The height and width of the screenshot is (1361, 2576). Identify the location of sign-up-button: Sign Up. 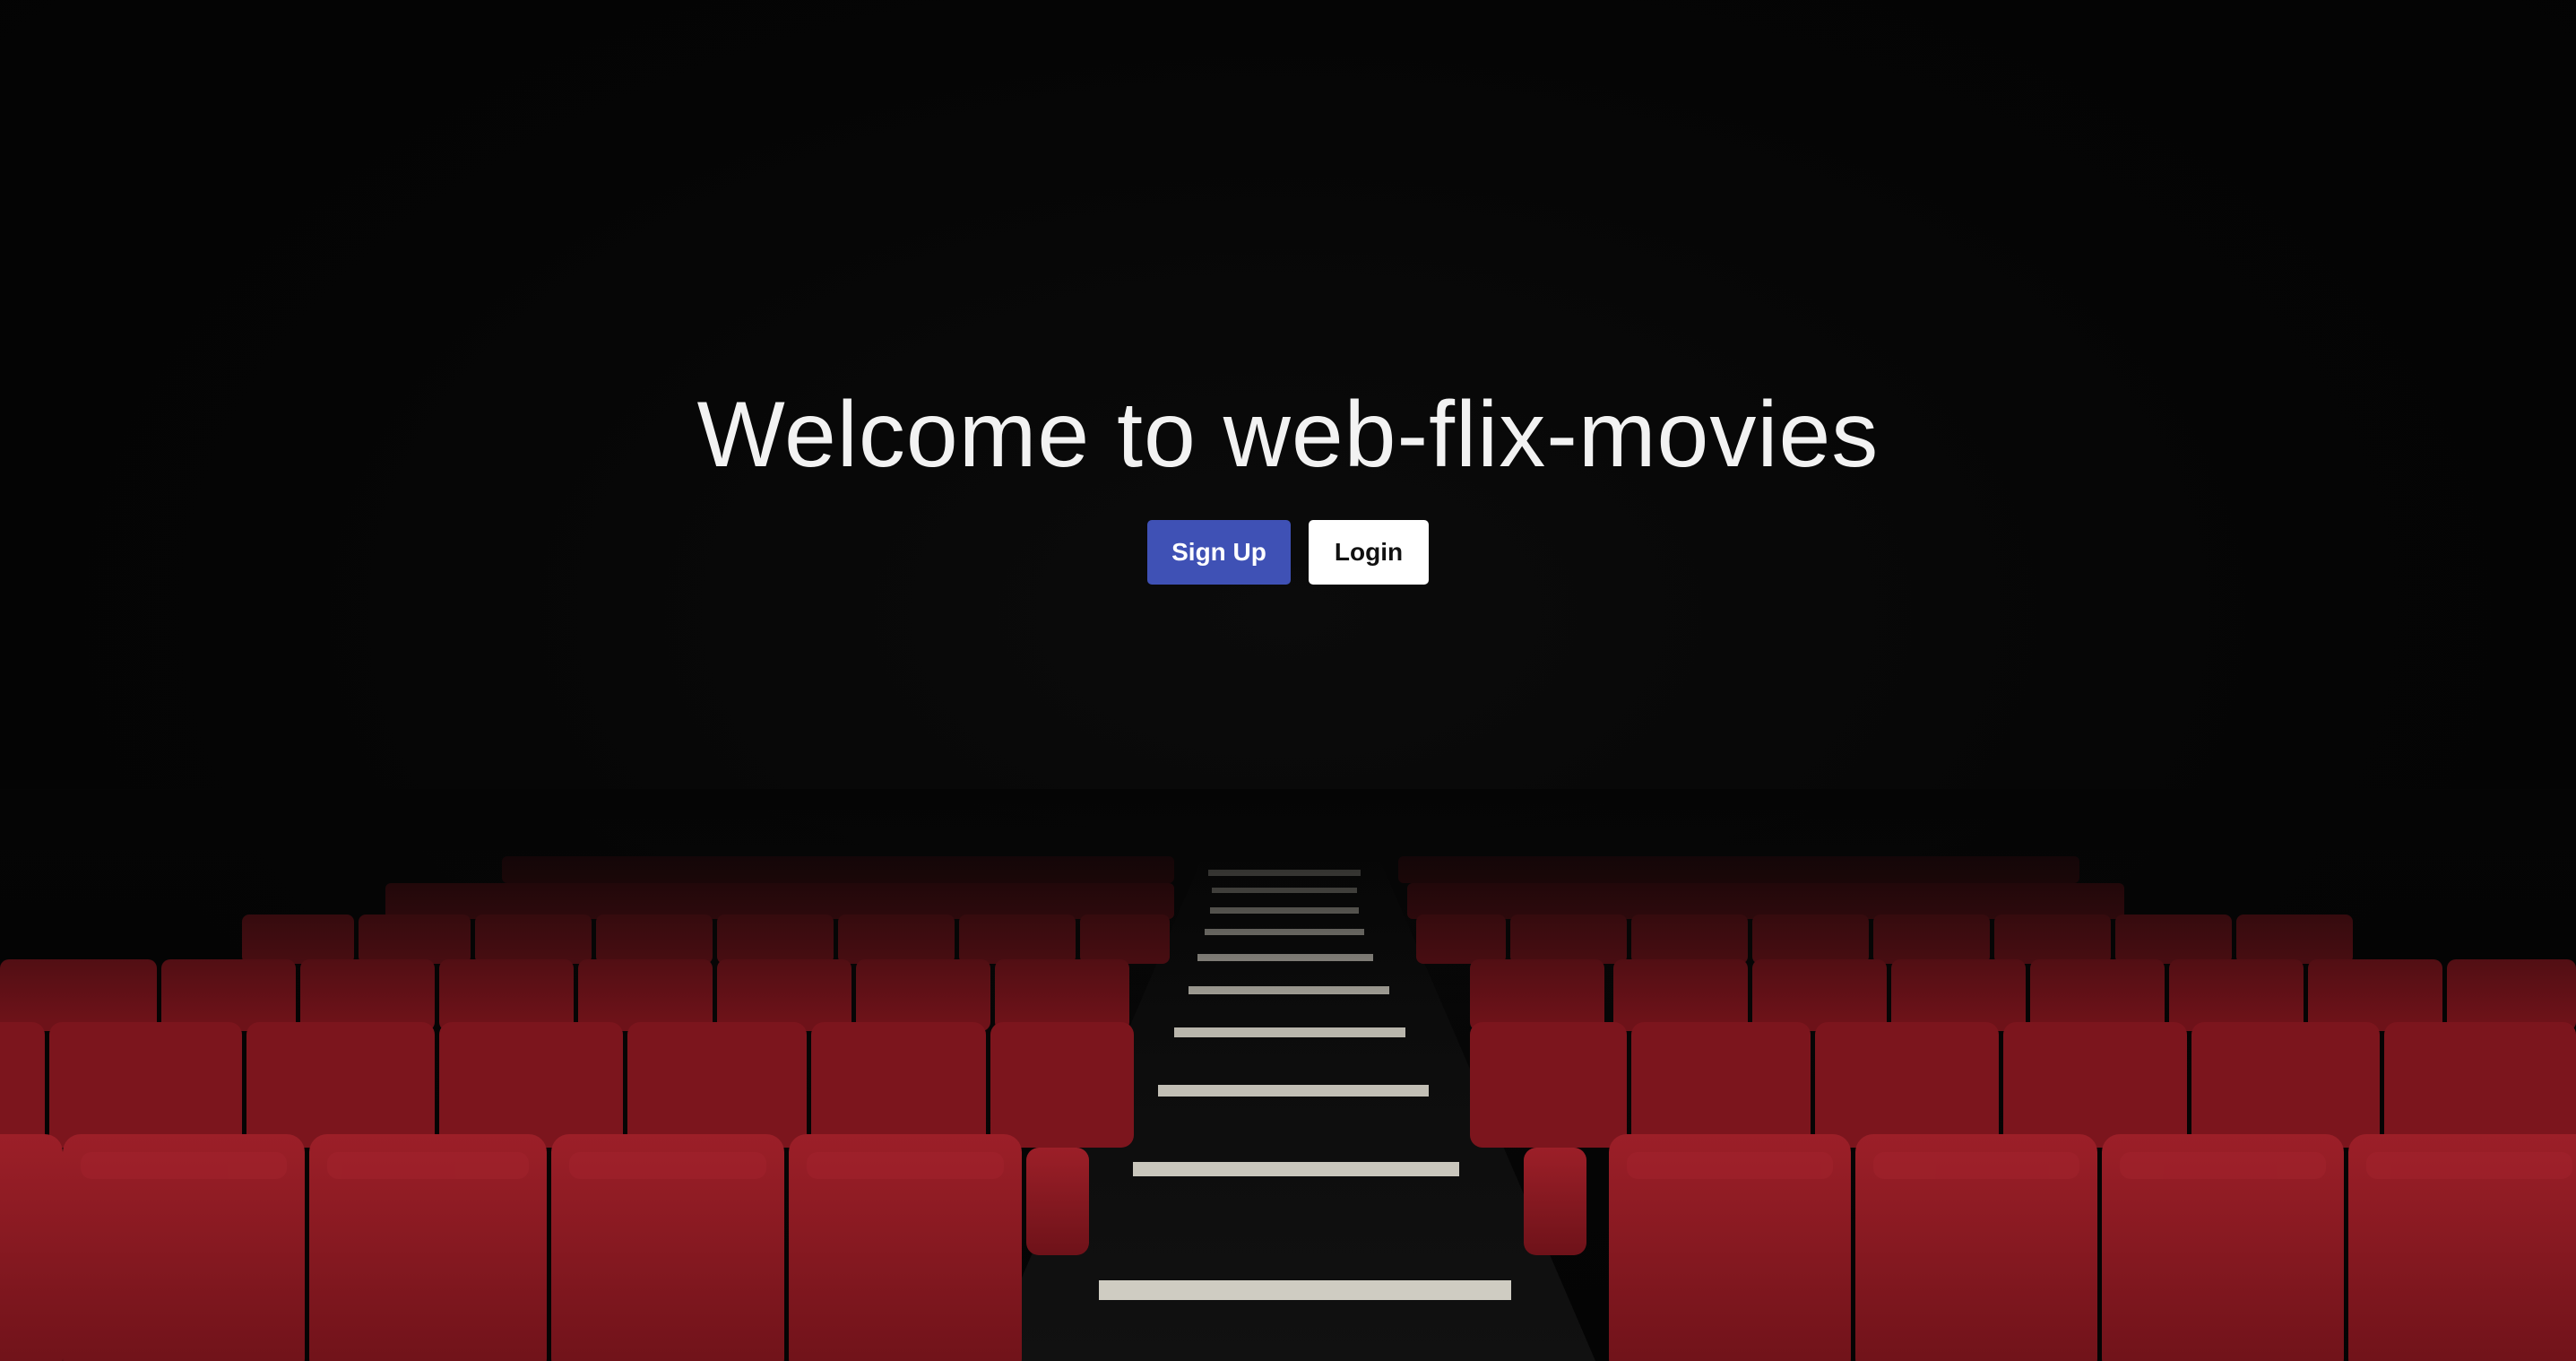
(1219, 552).